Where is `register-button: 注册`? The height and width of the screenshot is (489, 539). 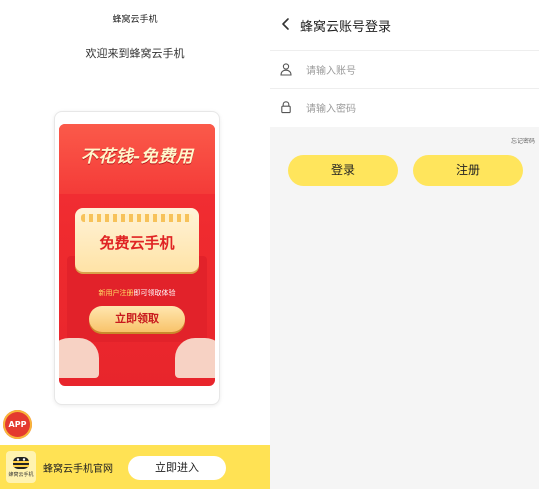 register-button: 注册 is located at coordinates (468, 170).